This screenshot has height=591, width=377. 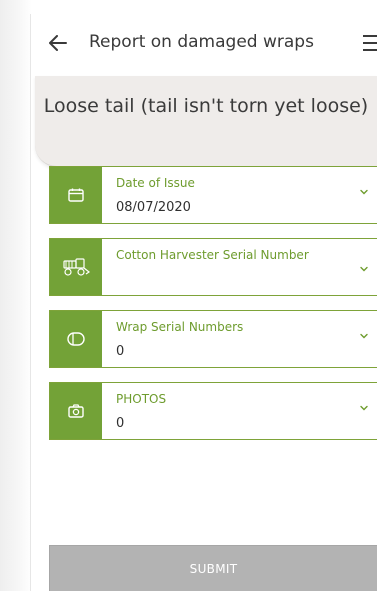 What do you see at coordinates (213, 568) in the screenshot?
I see `submit-button: SUBMIT` at bounding box center [213, 568].